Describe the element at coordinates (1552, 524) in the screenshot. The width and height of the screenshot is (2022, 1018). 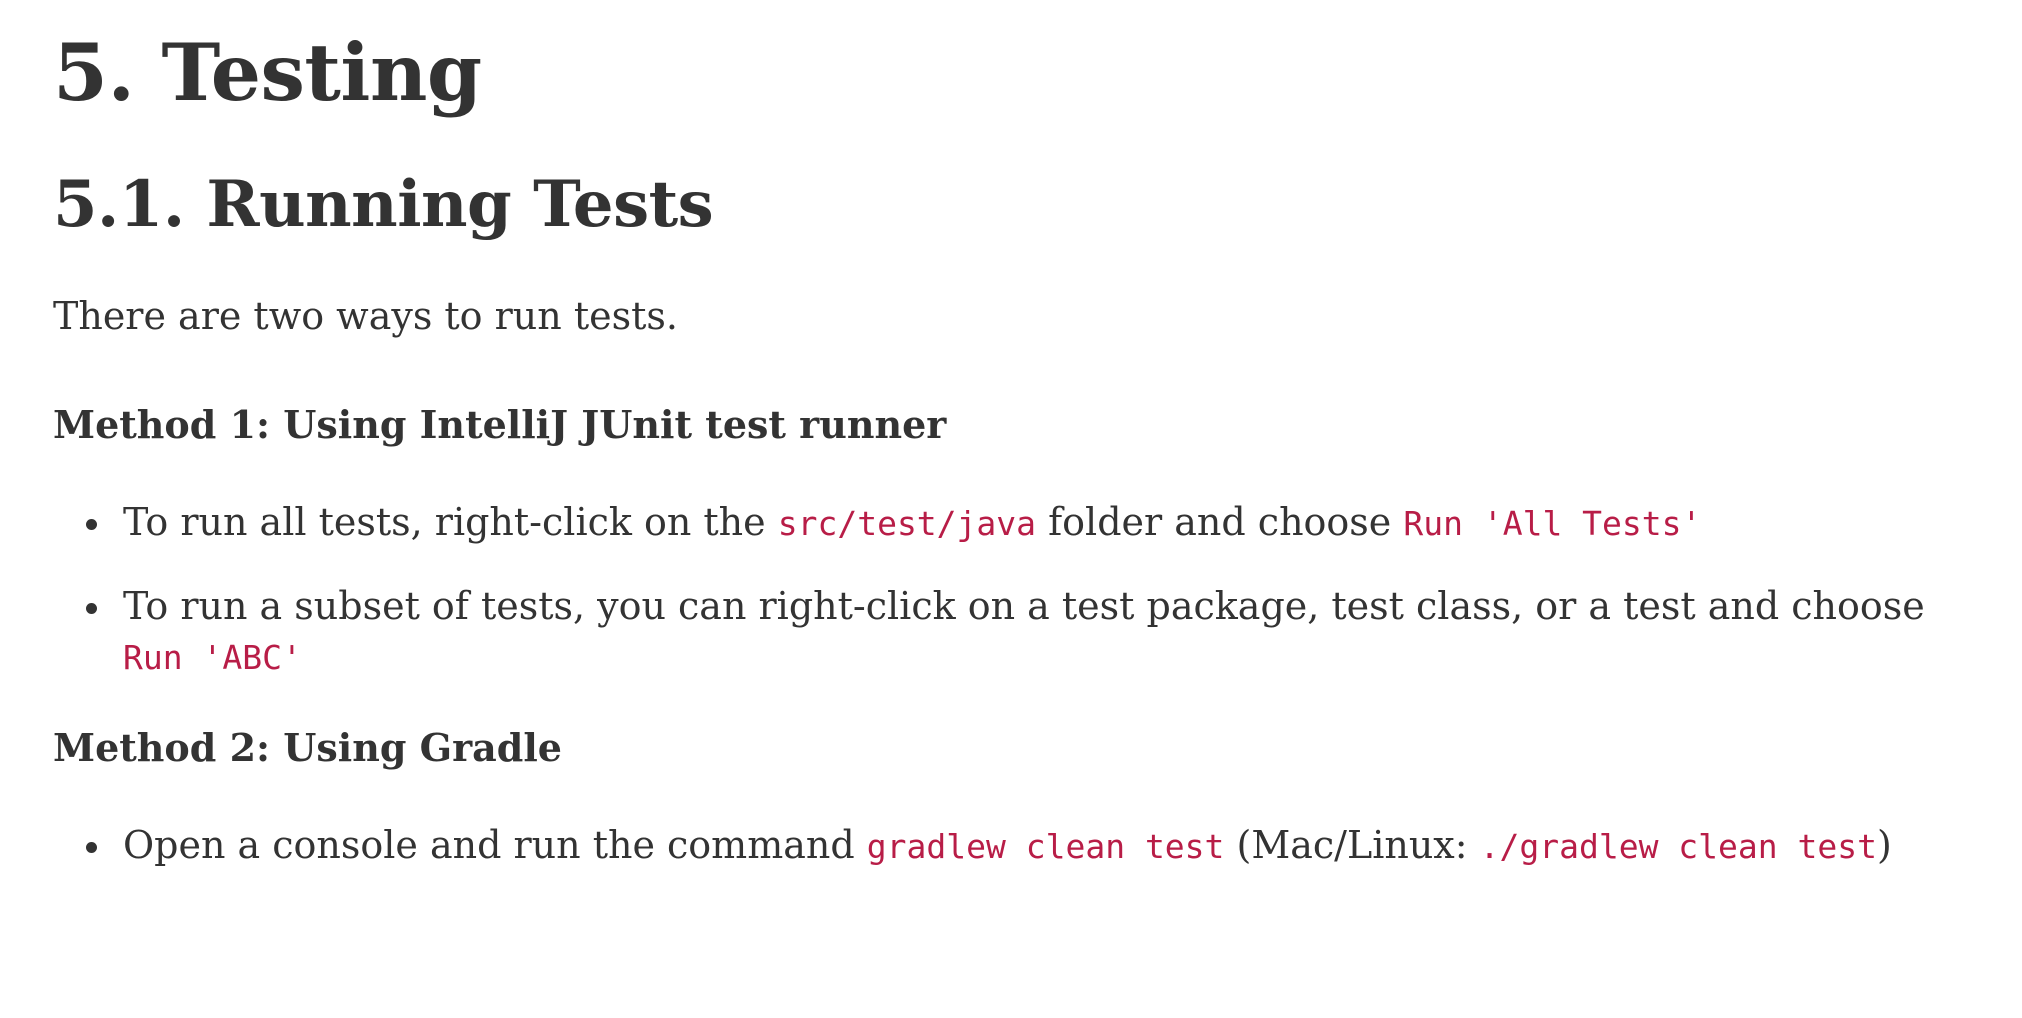
I see `code-command: Run 'All Tests'` at that location.